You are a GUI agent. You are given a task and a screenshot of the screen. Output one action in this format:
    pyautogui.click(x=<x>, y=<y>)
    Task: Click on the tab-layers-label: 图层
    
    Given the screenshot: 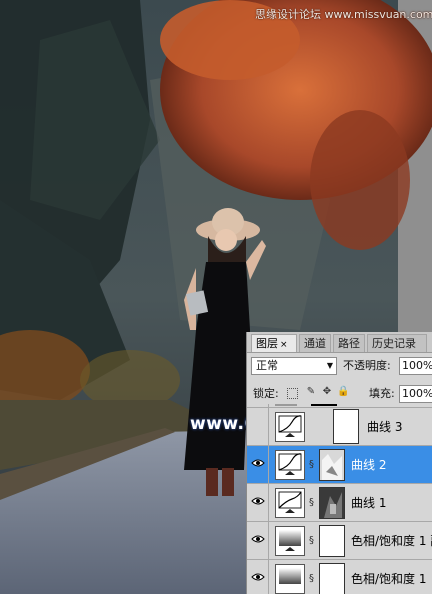 What is the action you would take?
    pyautogui.click(x=267, y=343)
    